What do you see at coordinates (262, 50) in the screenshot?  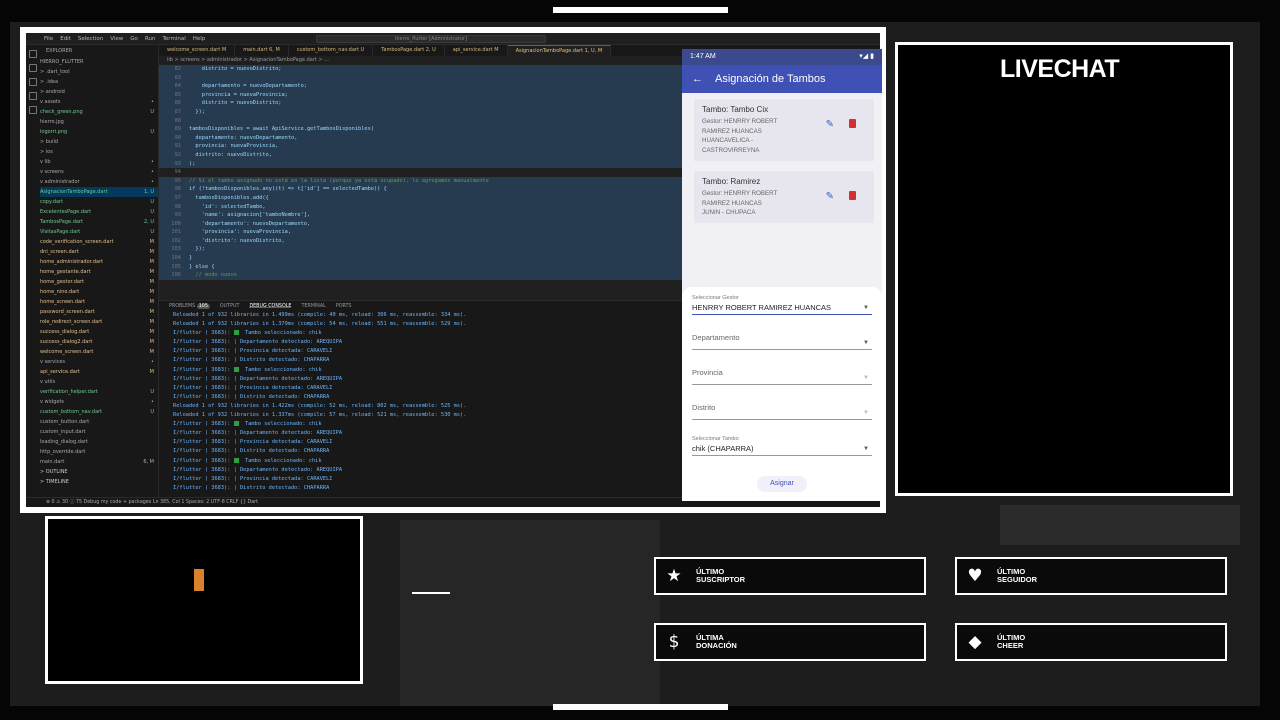 I see `editor-tab: main.dart 6, M` at bounding box center [262, 50].